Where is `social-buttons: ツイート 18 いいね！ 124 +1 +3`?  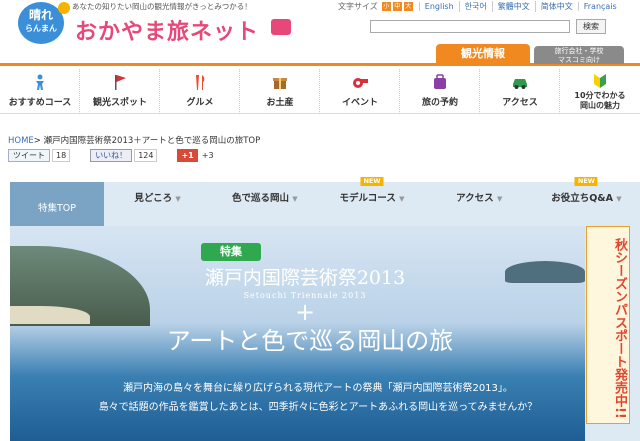 social-buttons: ツイート 18 いいね！ 124 +1 +3 is located at coordinates (111, 155).